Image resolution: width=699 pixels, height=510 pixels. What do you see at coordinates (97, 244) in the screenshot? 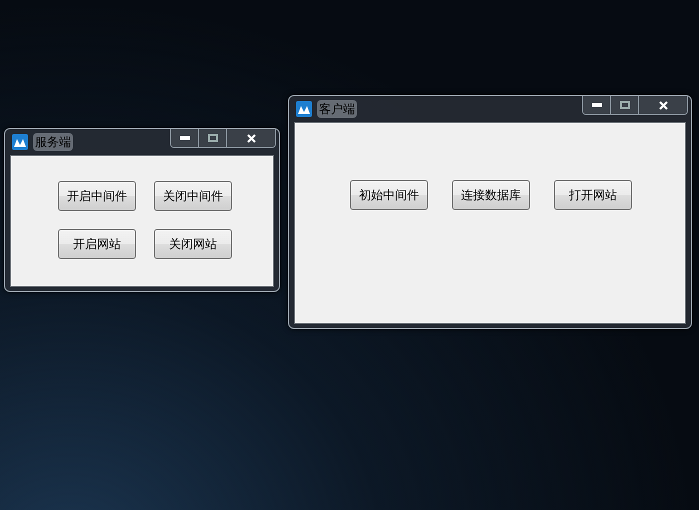
I see `push-button: 开启网站` at bounding box center [97, 244].